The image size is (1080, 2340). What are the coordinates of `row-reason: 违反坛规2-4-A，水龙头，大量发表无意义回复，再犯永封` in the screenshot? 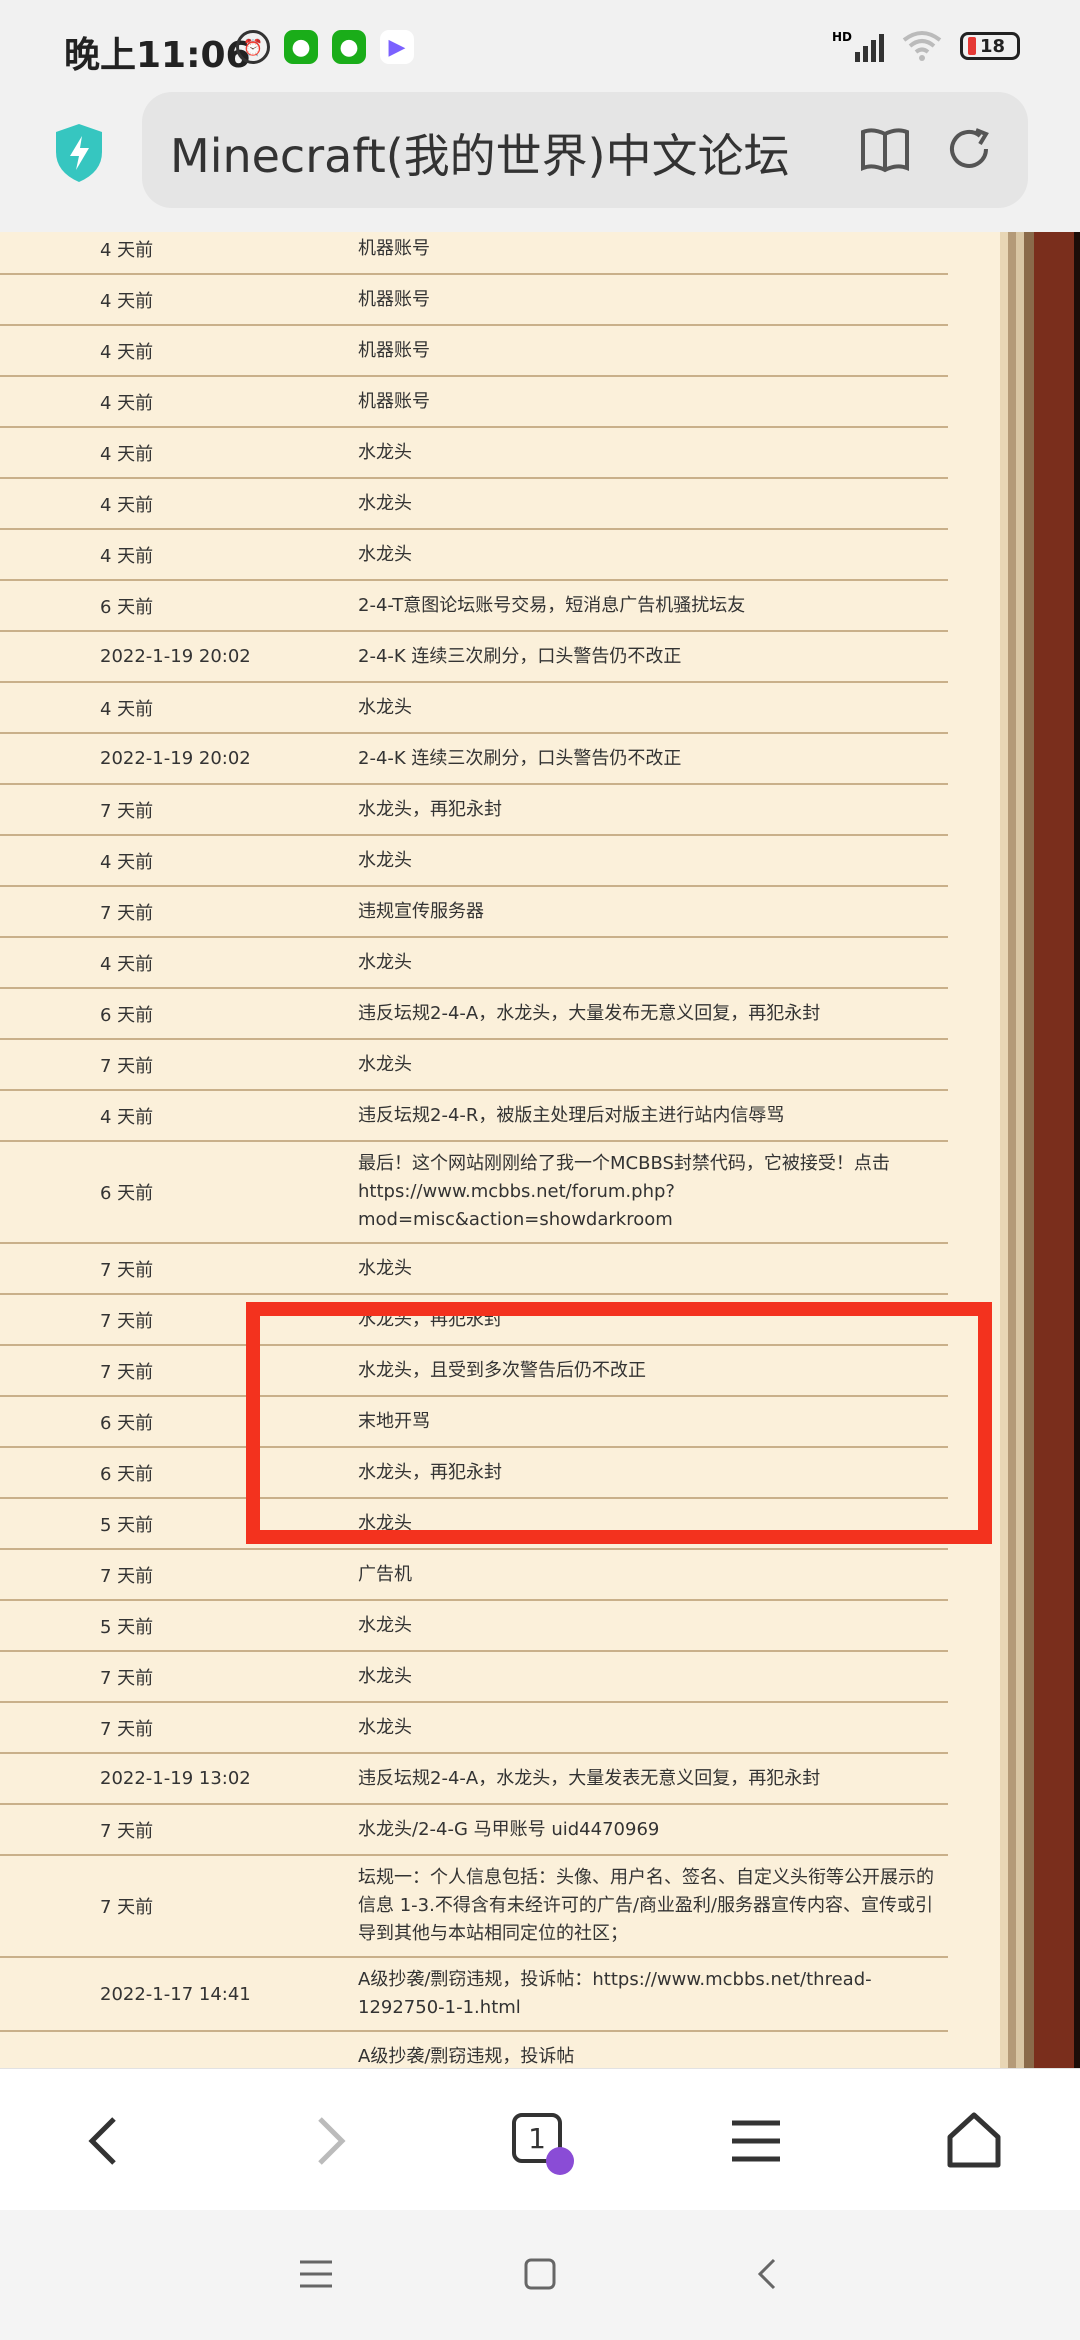 It's located at (589, 1778).